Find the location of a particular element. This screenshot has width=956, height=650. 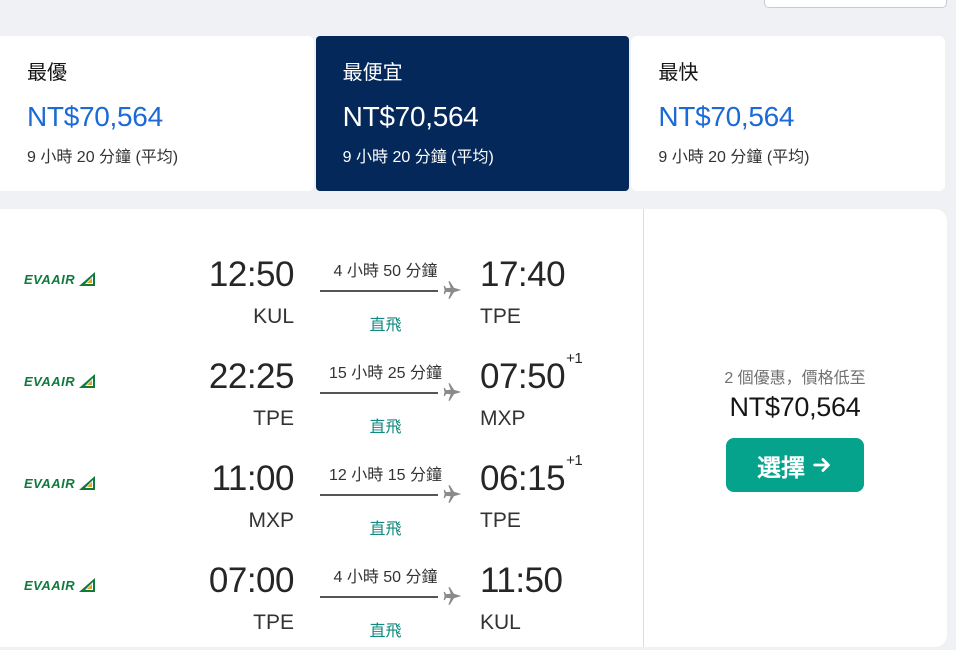

stops-label: 直飛 is located at coordinates (385, 631).